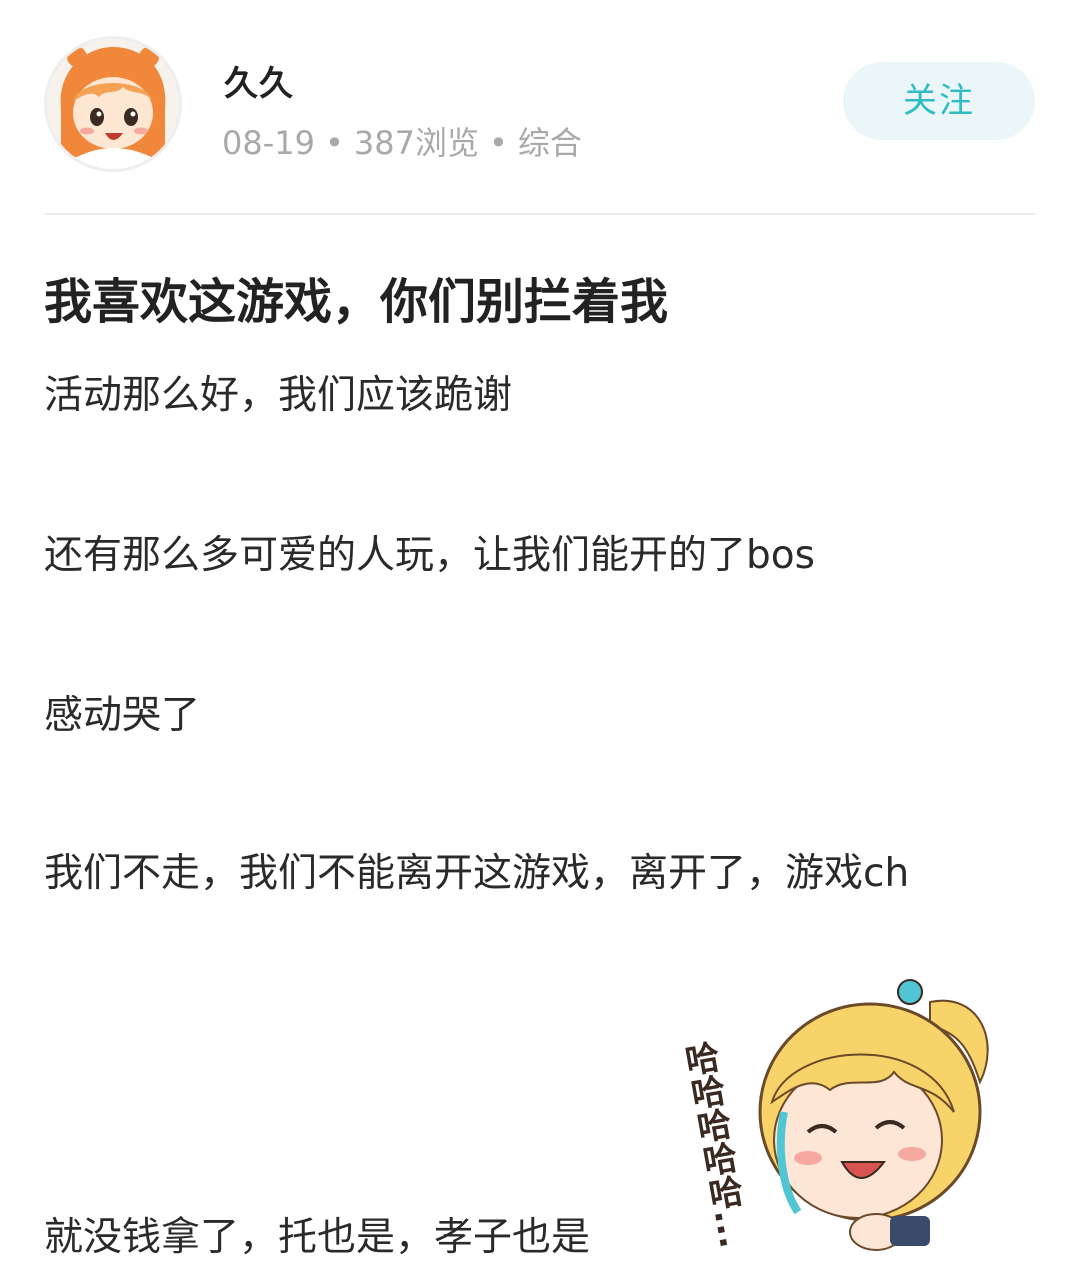  Describe the element at coordinates (113, 104) in the screenshot. I see `author-avatar` at that location.